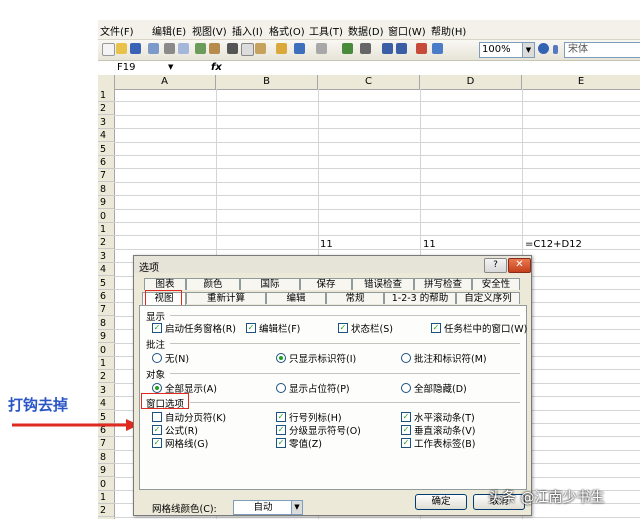 The height and width of the screenshot is (519, 640). What do you see at coordinates (438, 443) in the screenshot?
I see `sheet-tabs-checkbox: ✓ 工作表标签(B)` at bounding box center [438, 443].